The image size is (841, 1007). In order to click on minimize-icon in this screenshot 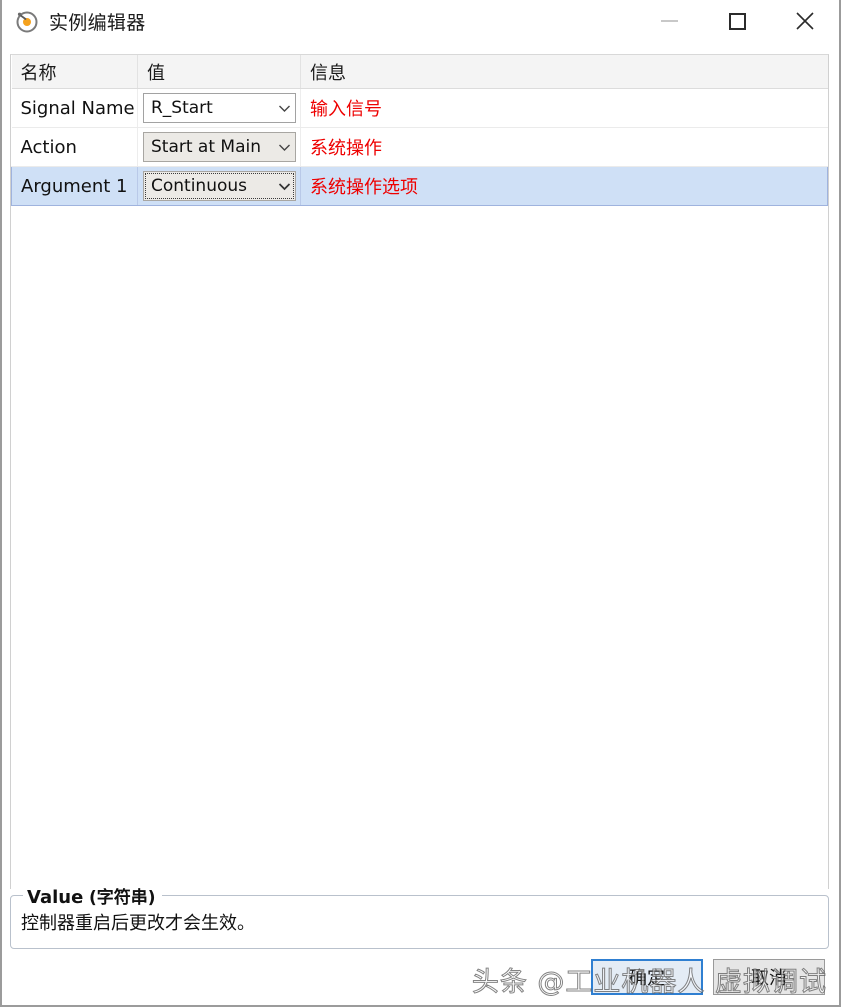, I will do `click(669, 21)`.